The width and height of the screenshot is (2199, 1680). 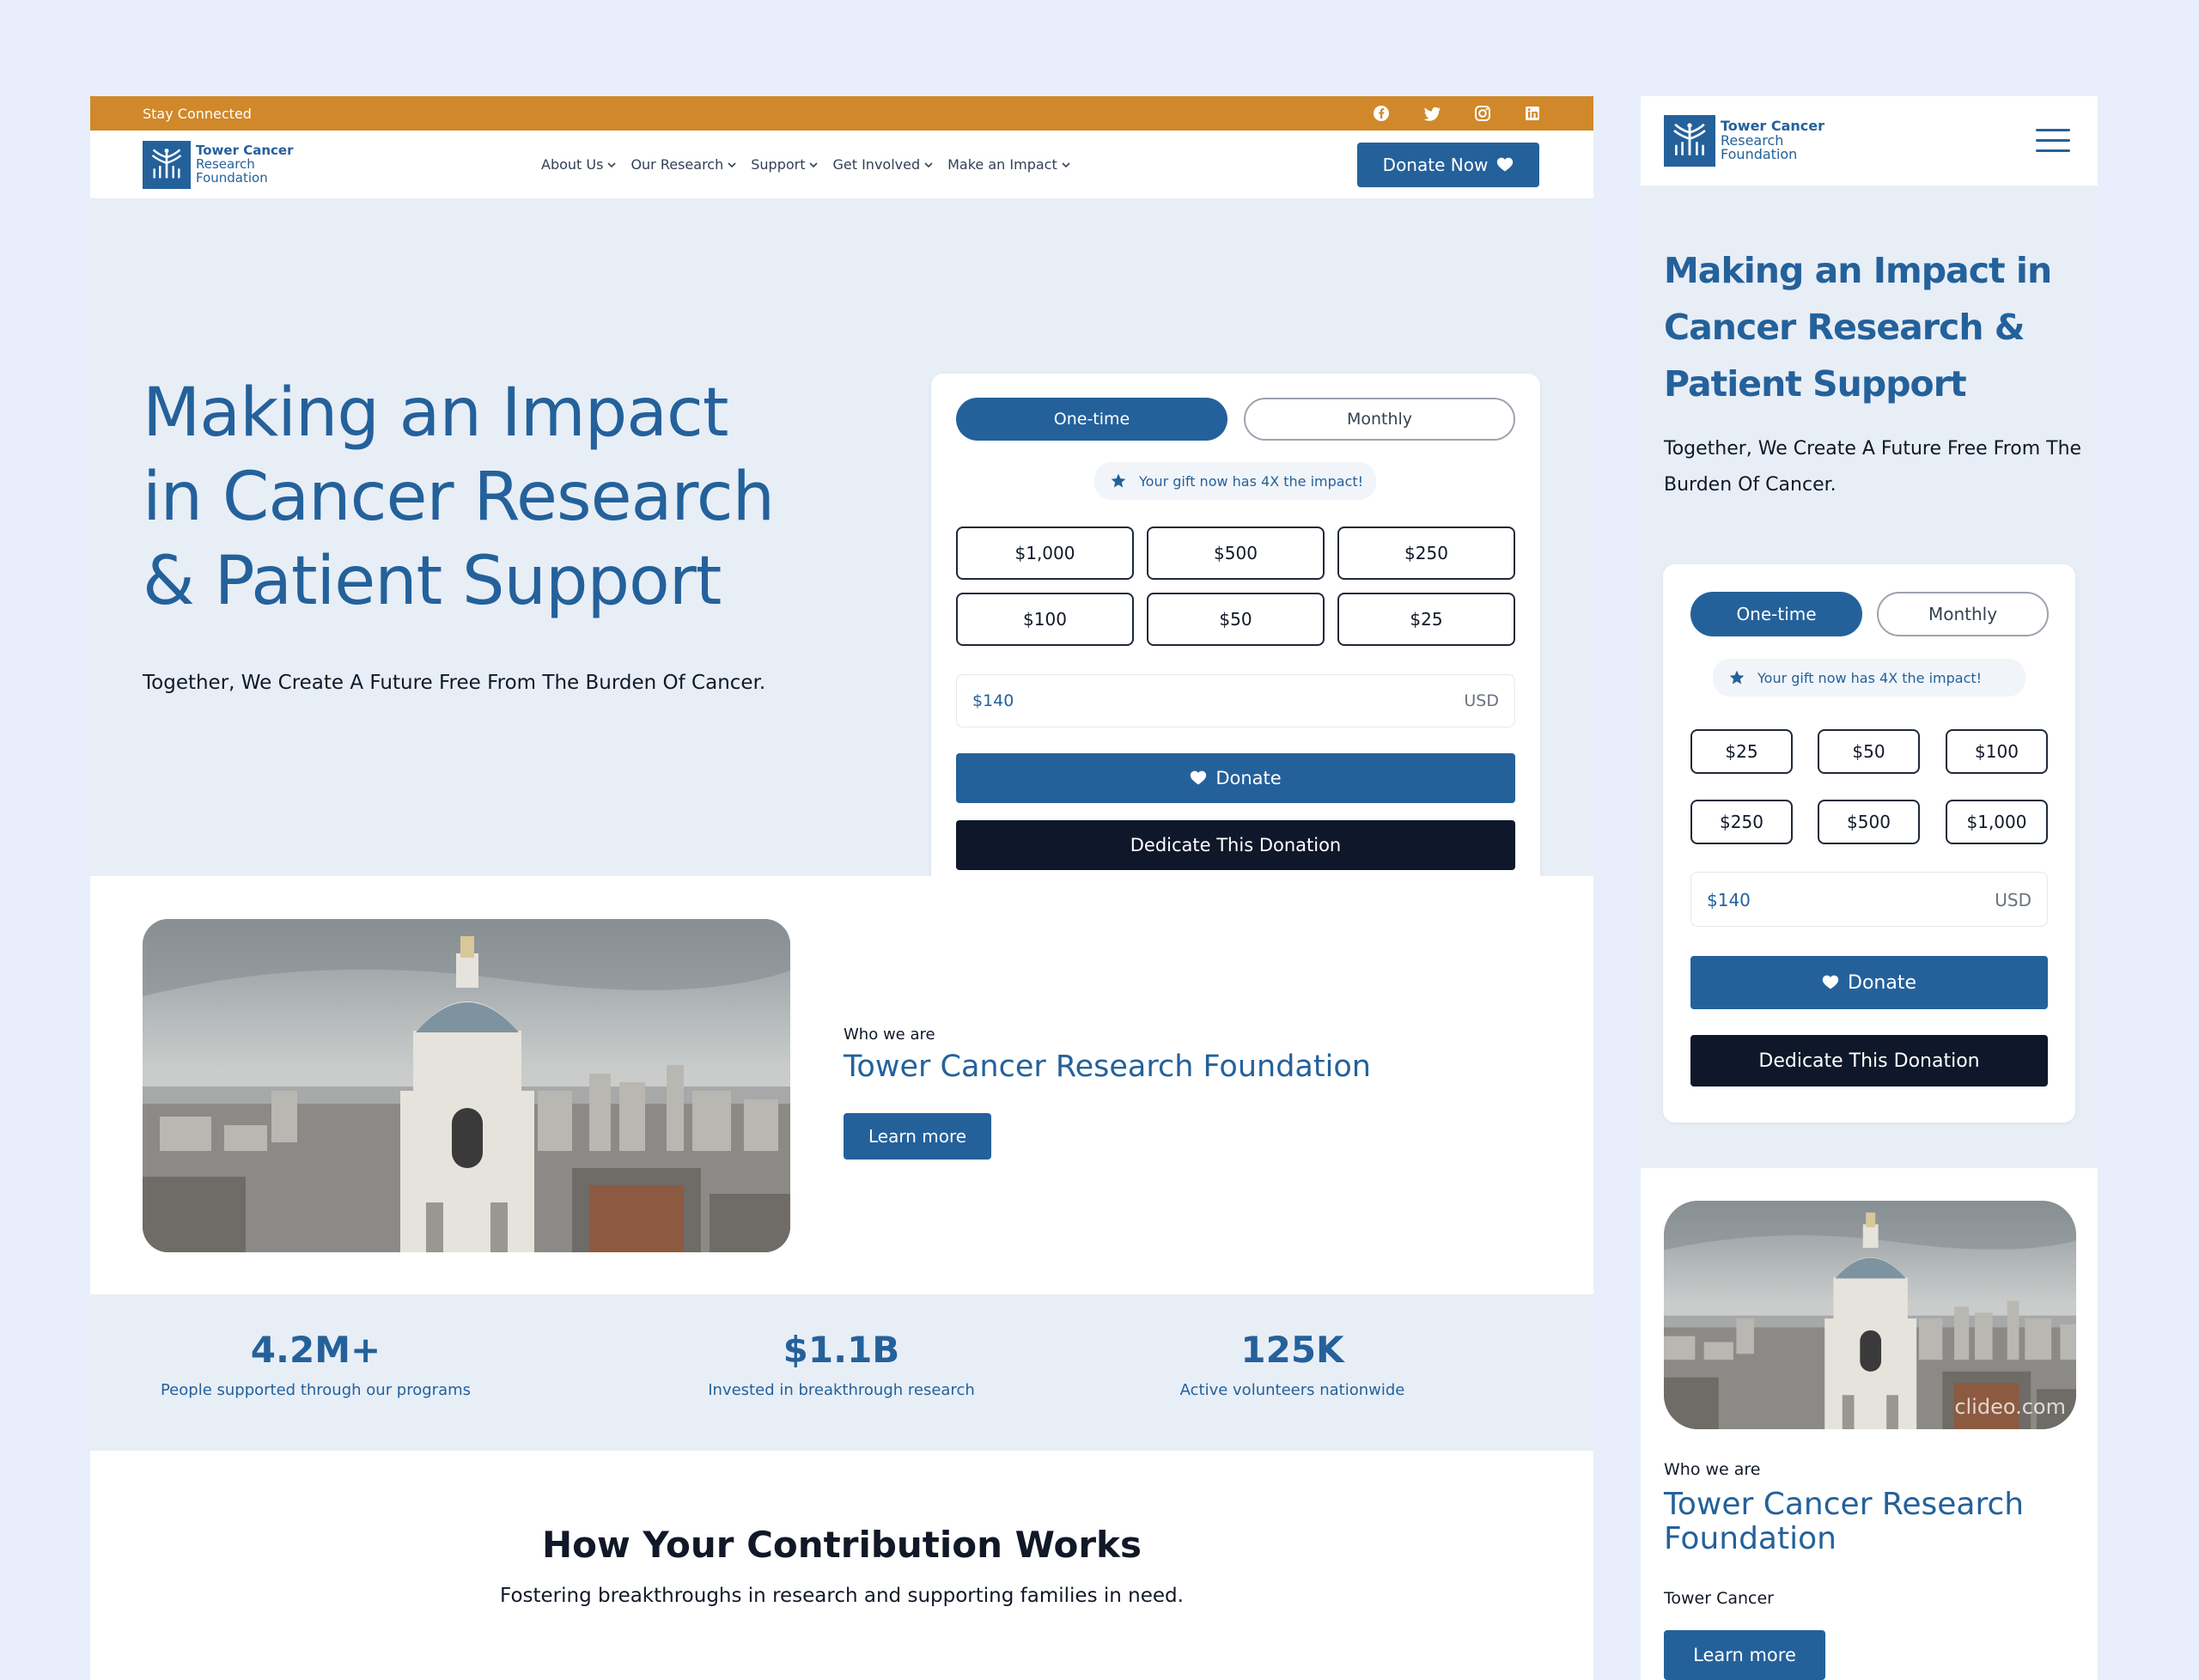 What do you see at coordinates (1719, 1599) in the screenshot?
I see `about-mobile-text: Tower Cancer` at bounding box center [1719, 1599].